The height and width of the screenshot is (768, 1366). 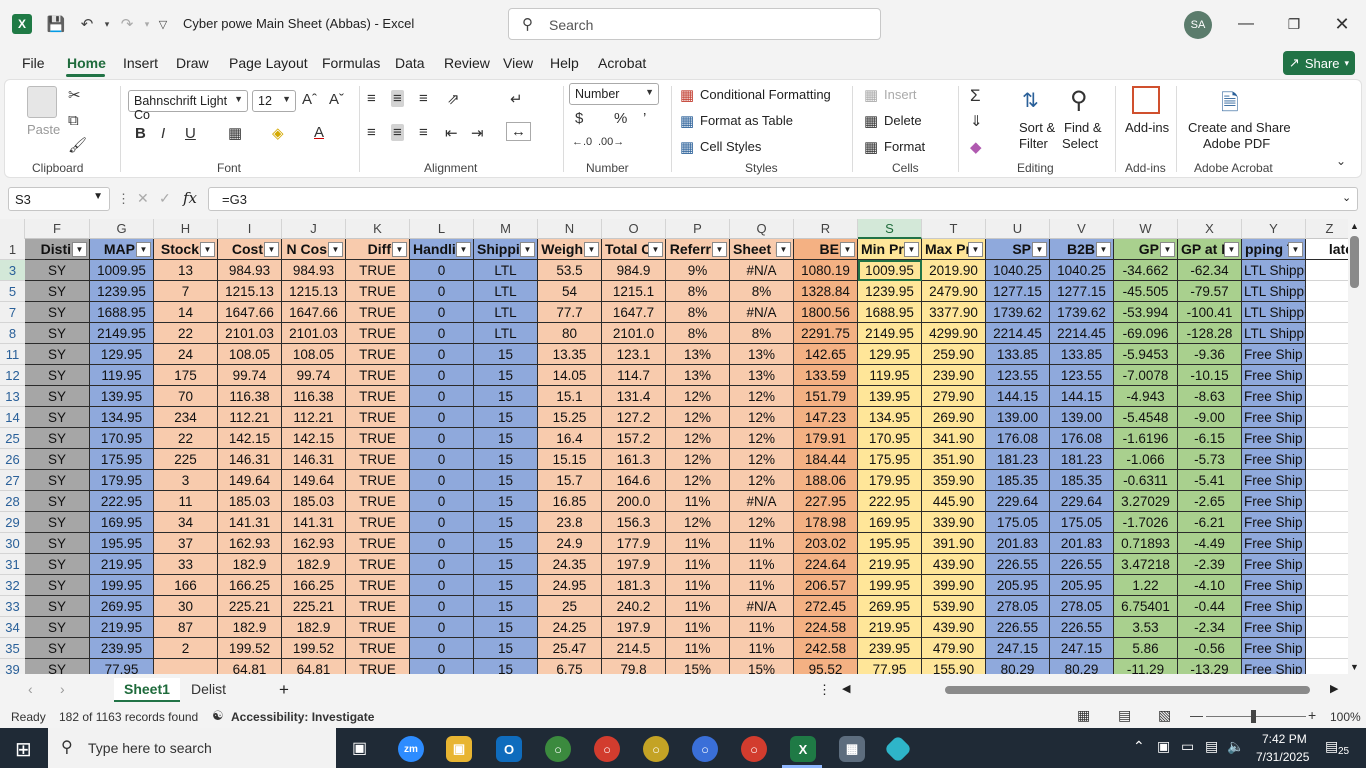 I want to click on cell-x28: -2.65, so click(x=1210, y=501).